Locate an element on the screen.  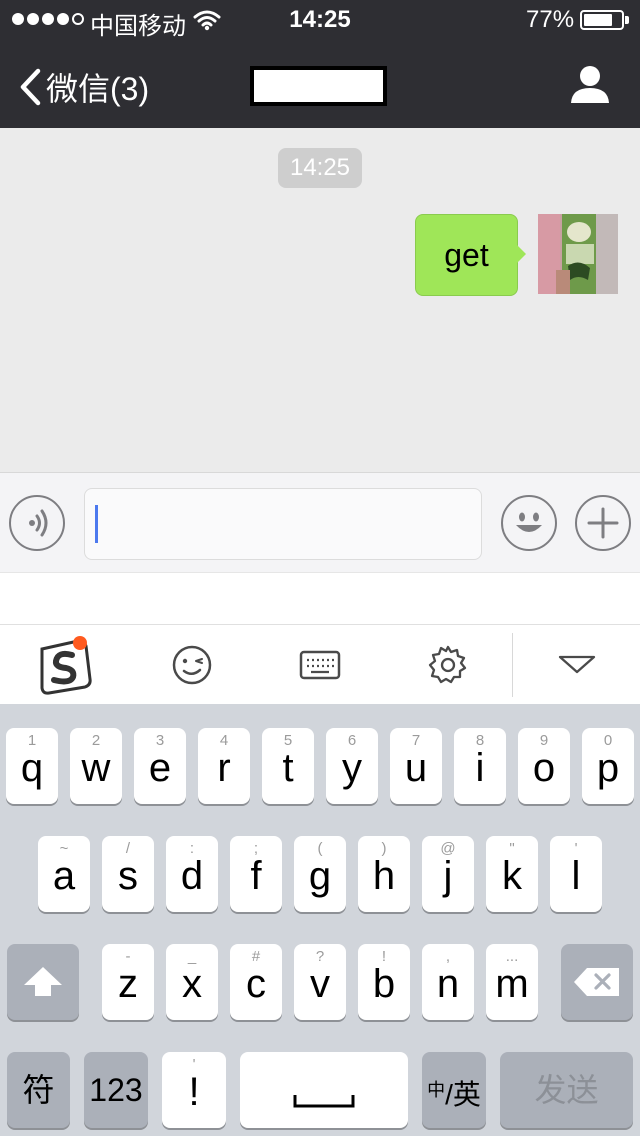
punctuation-key: ' ! is located at coordinates (194, 1090).